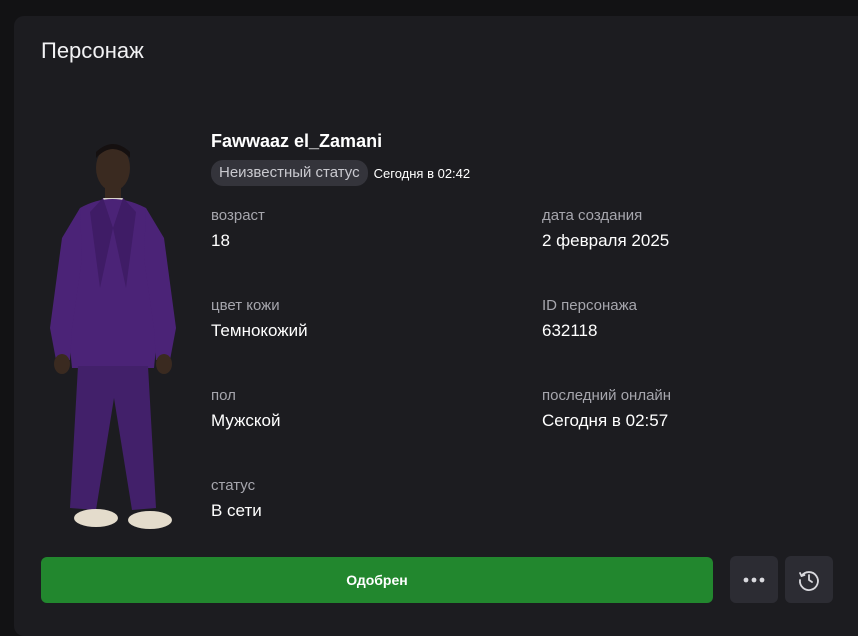 This screenshot has height=636, width=858. What do you see at coordinates (238, 215) in the screenshot?
I see `field-label: возраст` at bounding box center [238, 215].